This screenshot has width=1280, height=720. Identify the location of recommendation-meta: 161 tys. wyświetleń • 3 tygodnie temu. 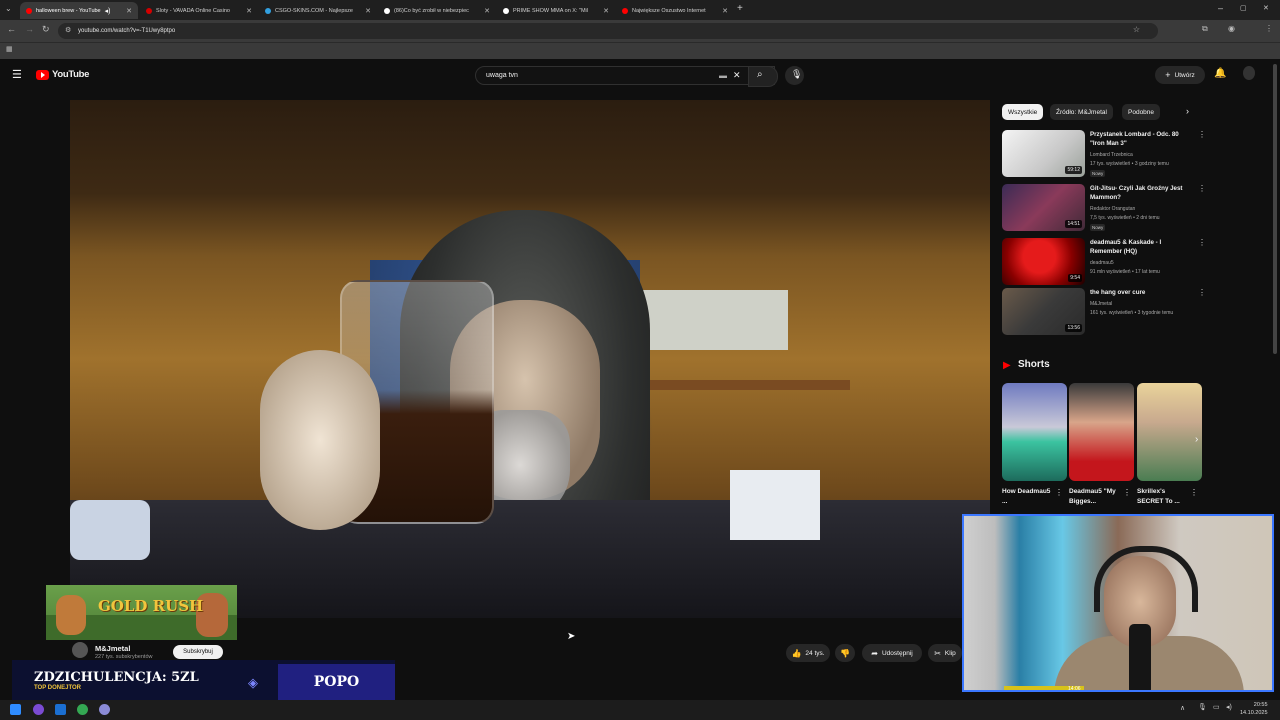
(1132, 313).